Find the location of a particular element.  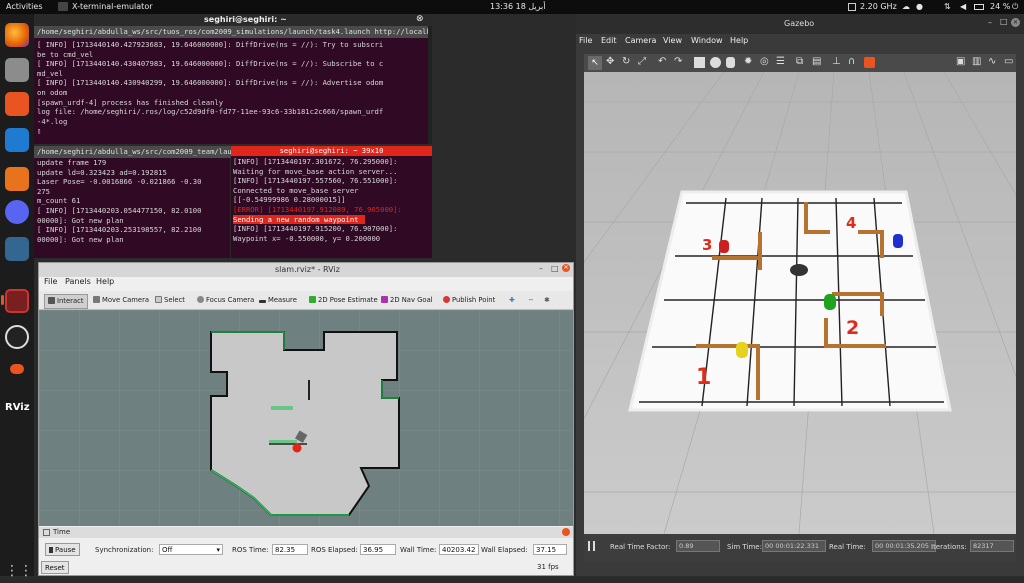

point-light-icon: ✹ is located at coordinates (748, 61).